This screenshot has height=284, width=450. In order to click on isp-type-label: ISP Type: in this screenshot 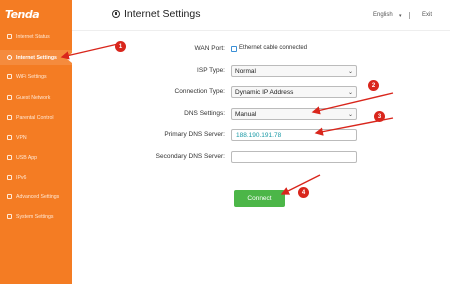, I will do `click(211, 70)`.